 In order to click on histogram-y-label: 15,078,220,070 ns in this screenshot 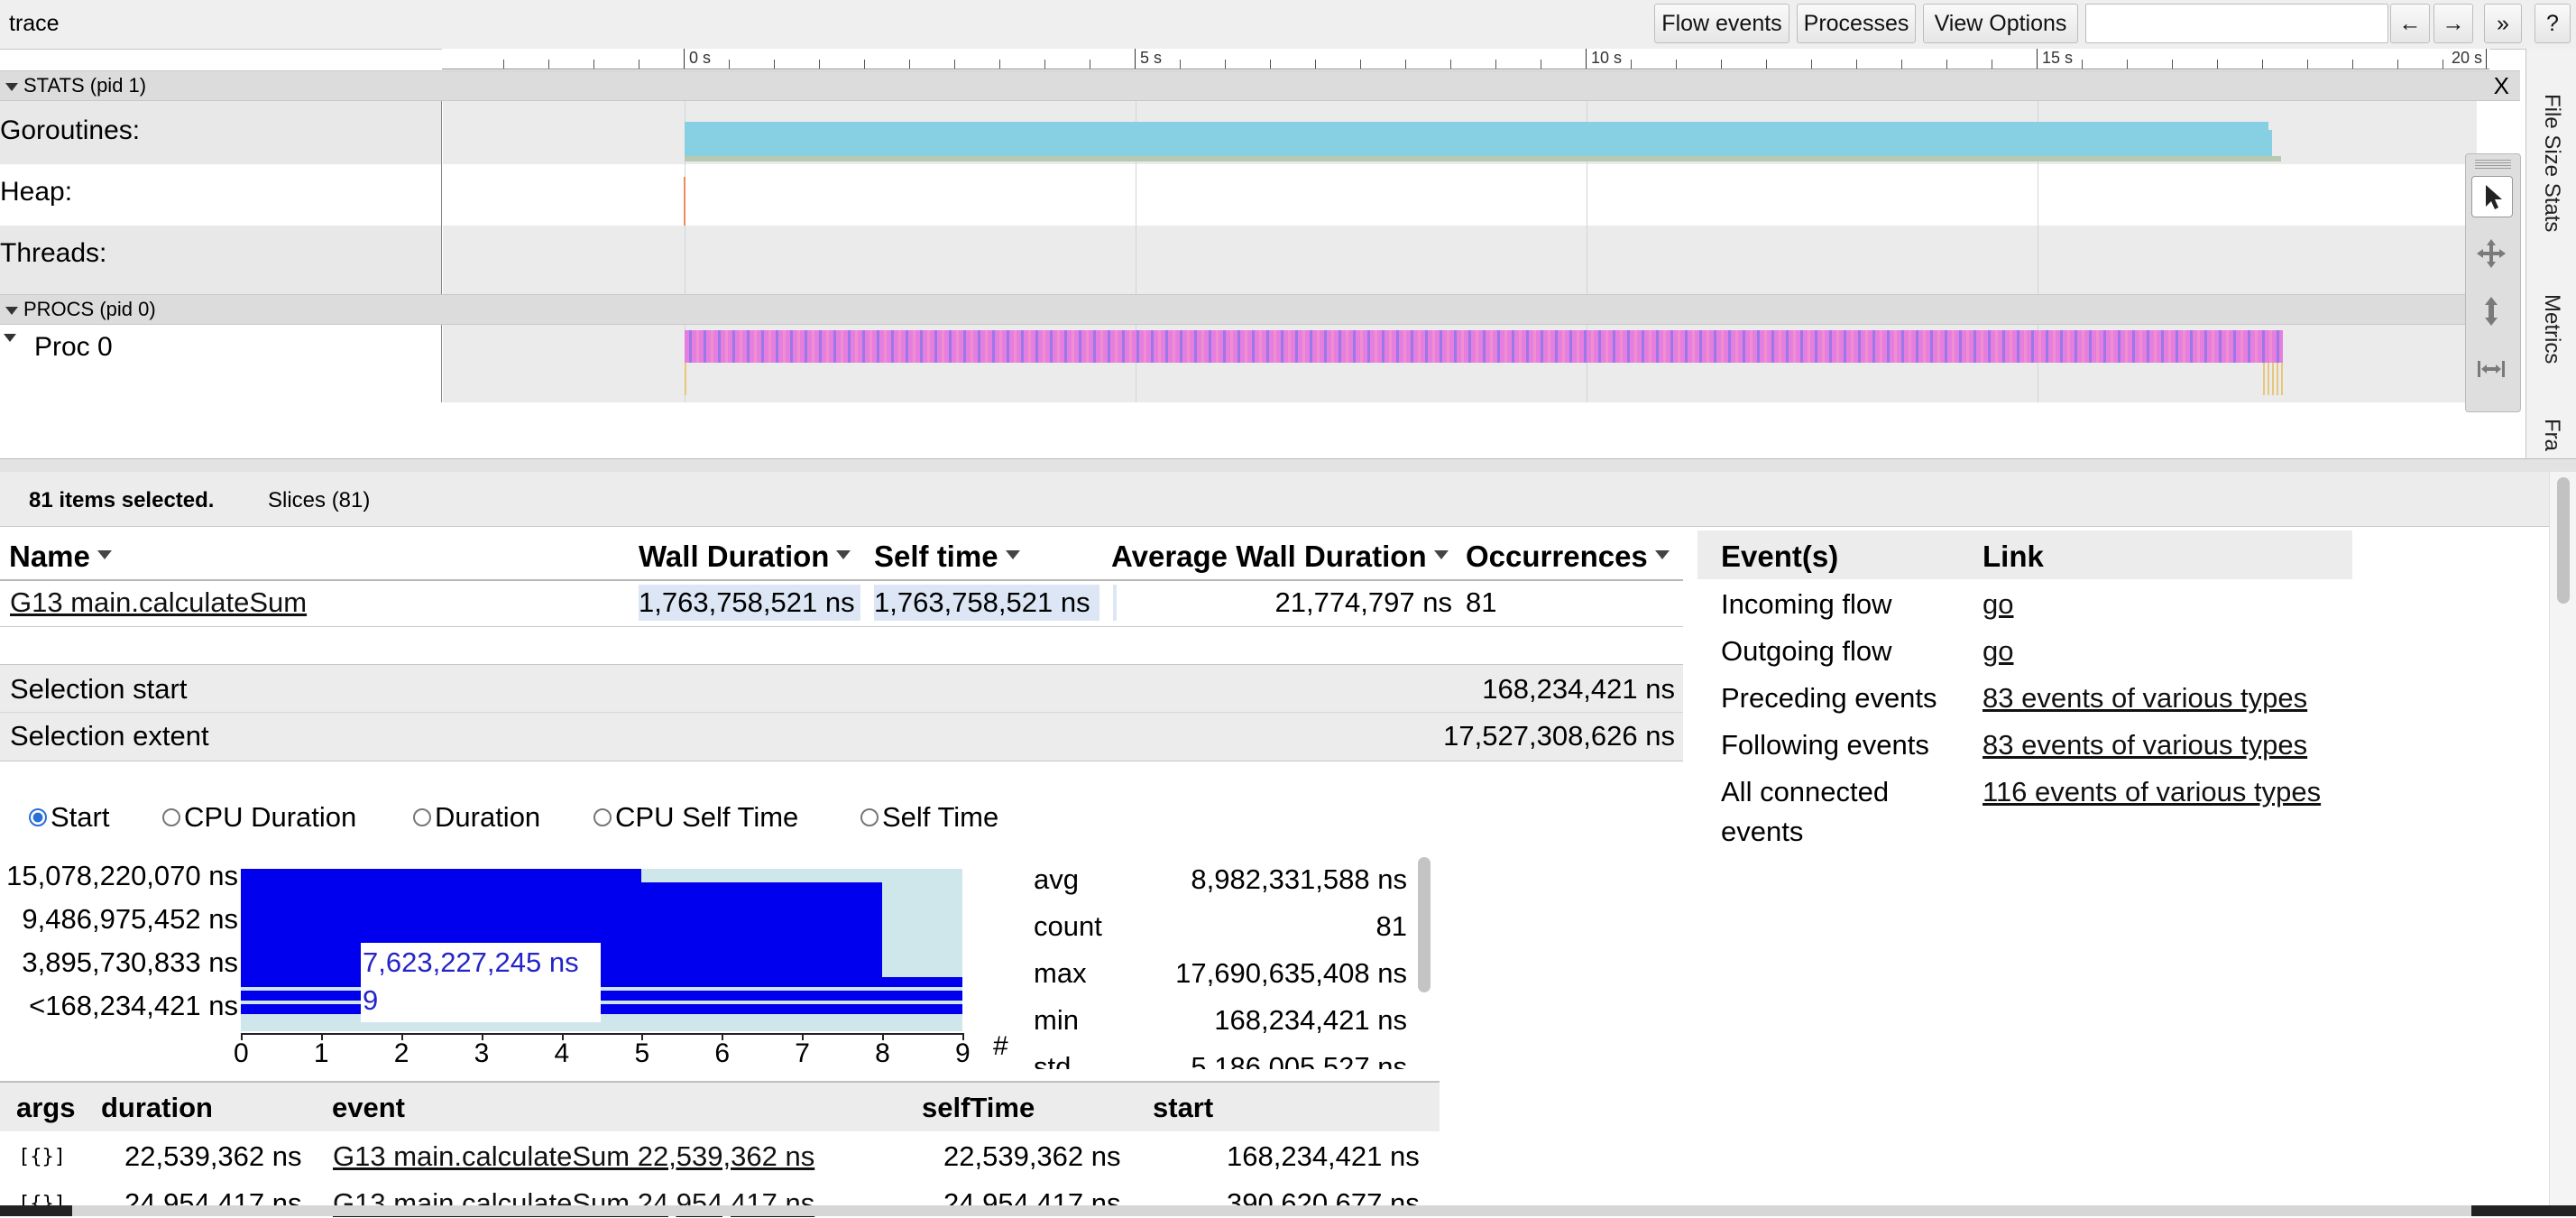, I will do `click(122, 876)`.